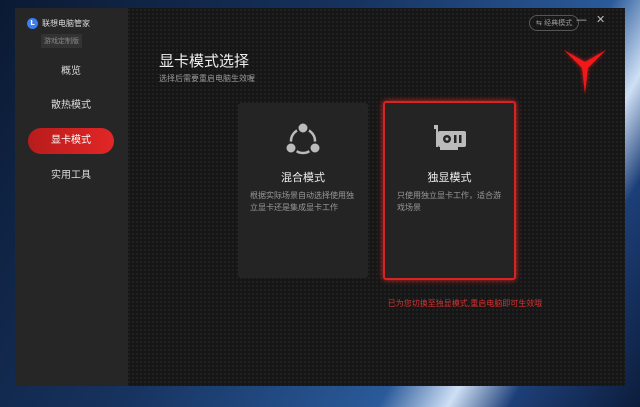  What do you see at coordinates (66, 23) in the screenshot?
I see `app-name: 联想电脑管家` at bounding box center [66, 23].